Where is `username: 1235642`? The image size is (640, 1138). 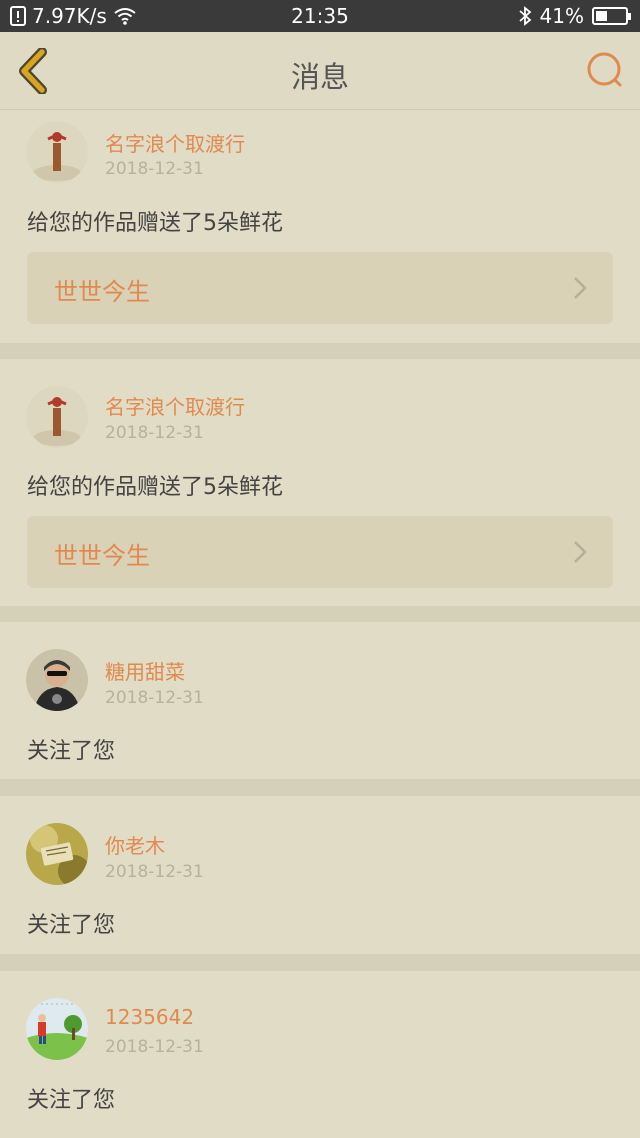
username: 1235642 is located at coordinates (149, 1017).